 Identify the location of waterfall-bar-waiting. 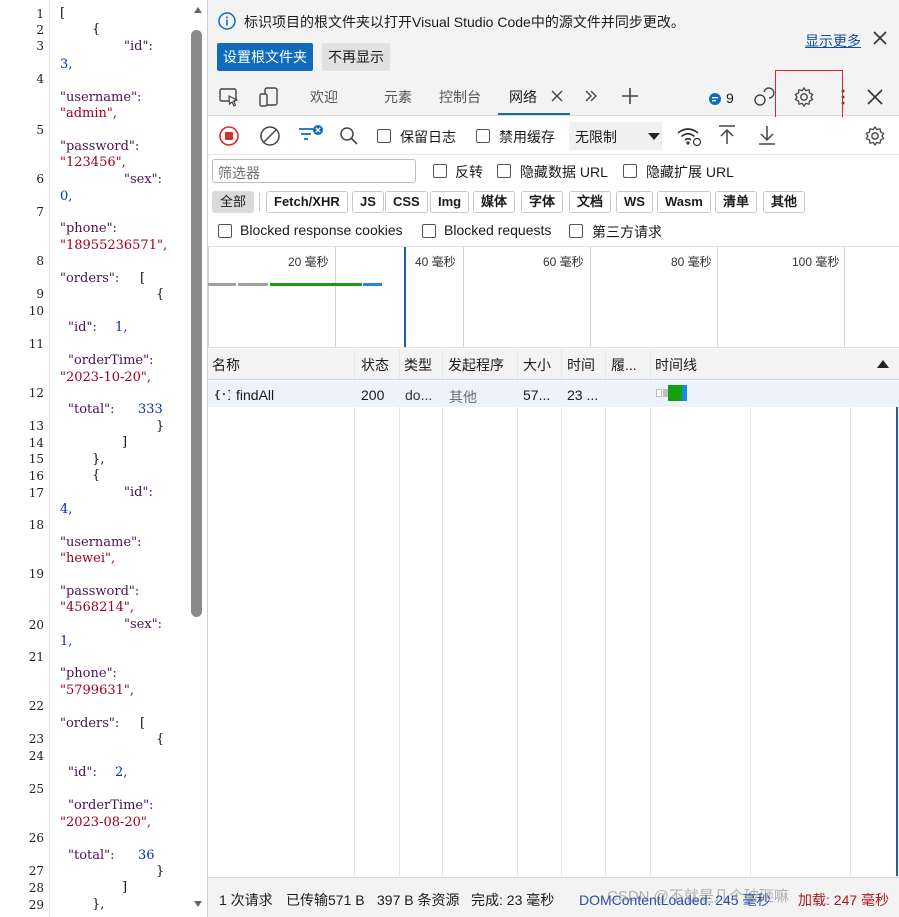
(675, 393).